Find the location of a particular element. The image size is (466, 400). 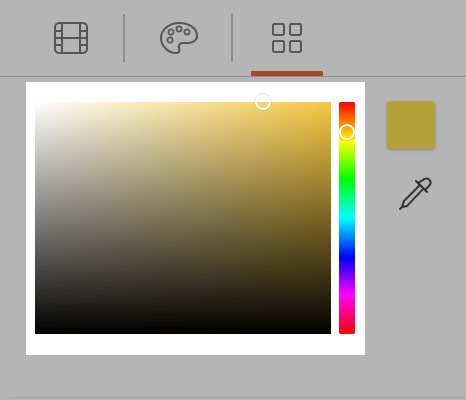

toolbar-divider is located at coordinates (233, 76).